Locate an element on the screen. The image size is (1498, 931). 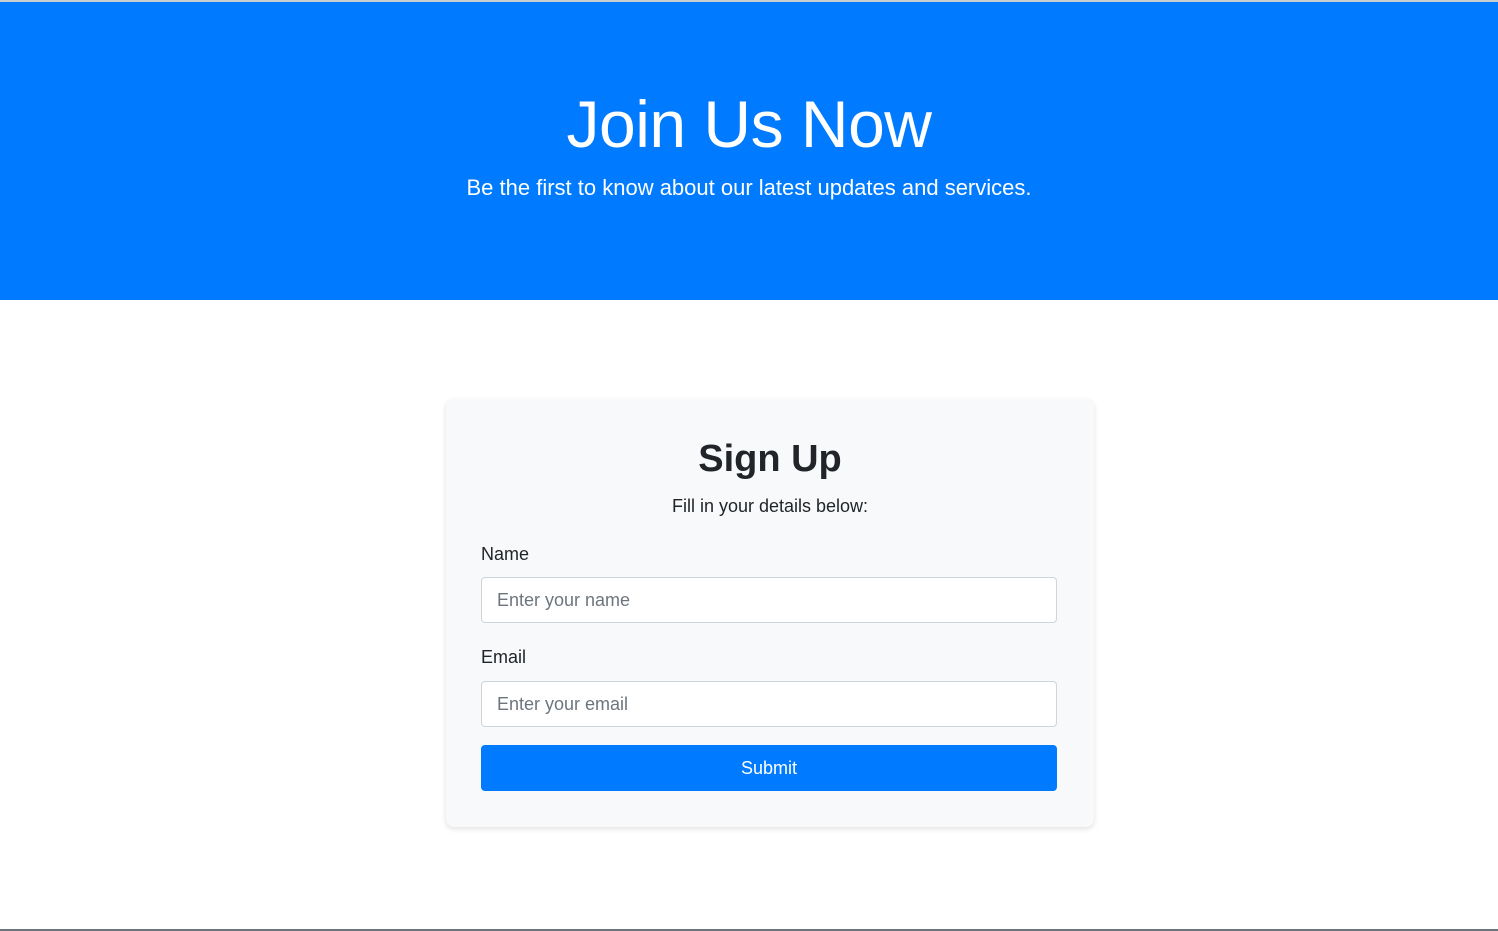
signup-title: Sign Up is located at coordinates (770, 459).